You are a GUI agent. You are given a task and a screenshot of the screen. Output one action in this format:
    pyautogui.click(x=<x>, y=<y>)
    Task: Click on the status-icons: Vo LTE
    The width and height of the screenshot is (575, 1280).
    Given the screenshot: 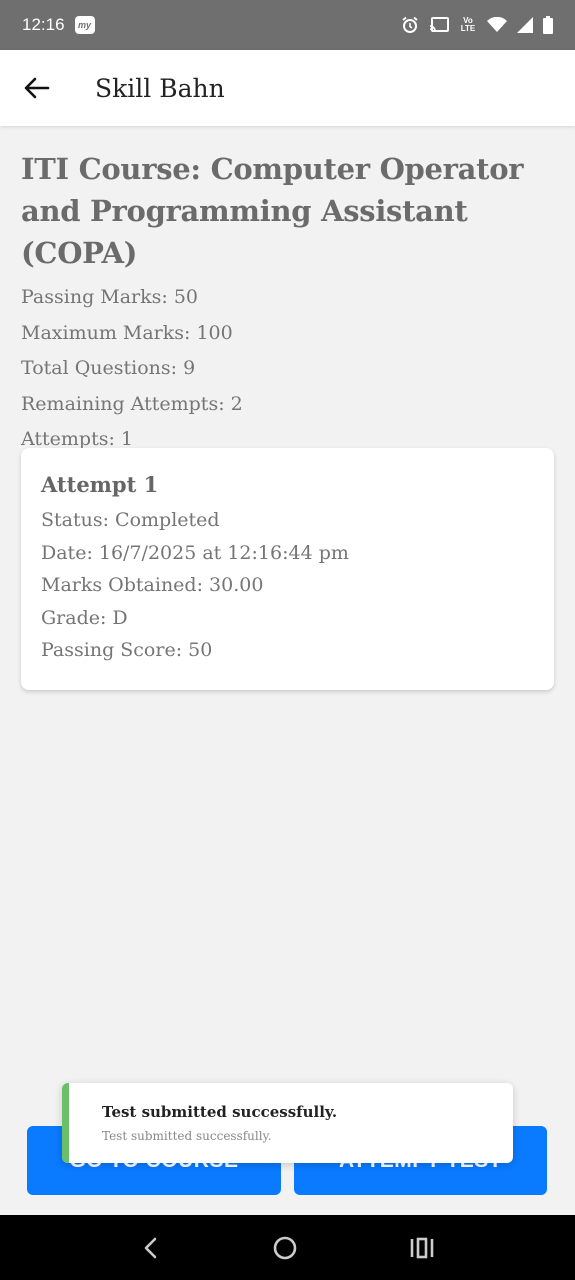 What is the action you would take?
    pyautogui.click(x=477, y=25)
    